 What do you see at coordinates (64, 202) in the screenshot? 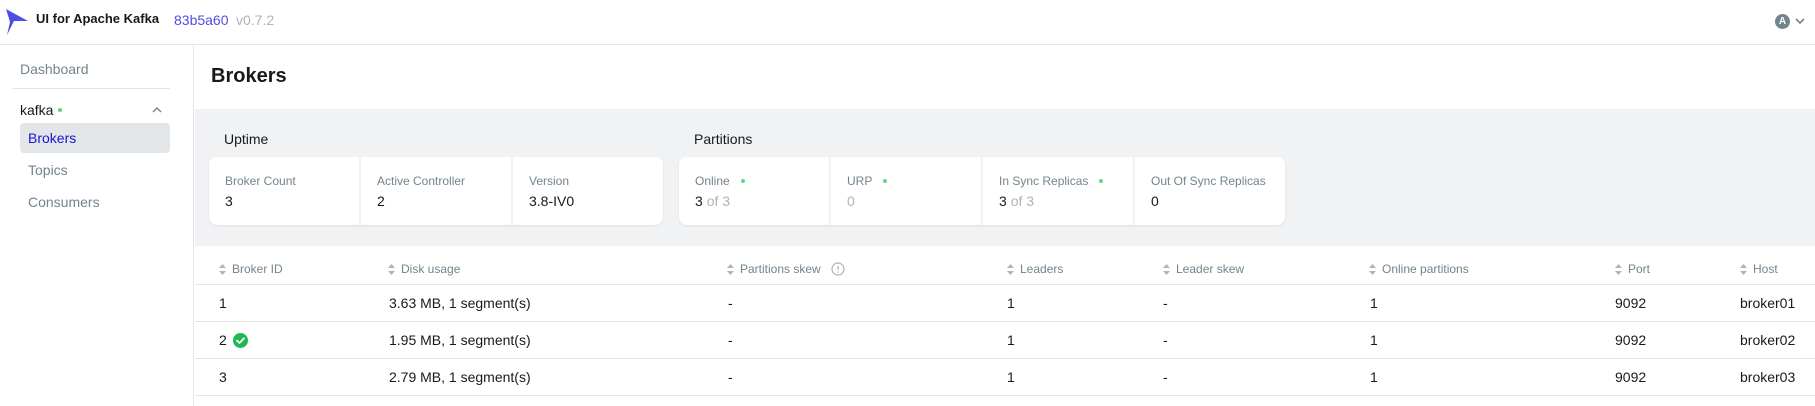
I see `sidebar-item-label: Consumers` at bounding box center [64, 202].